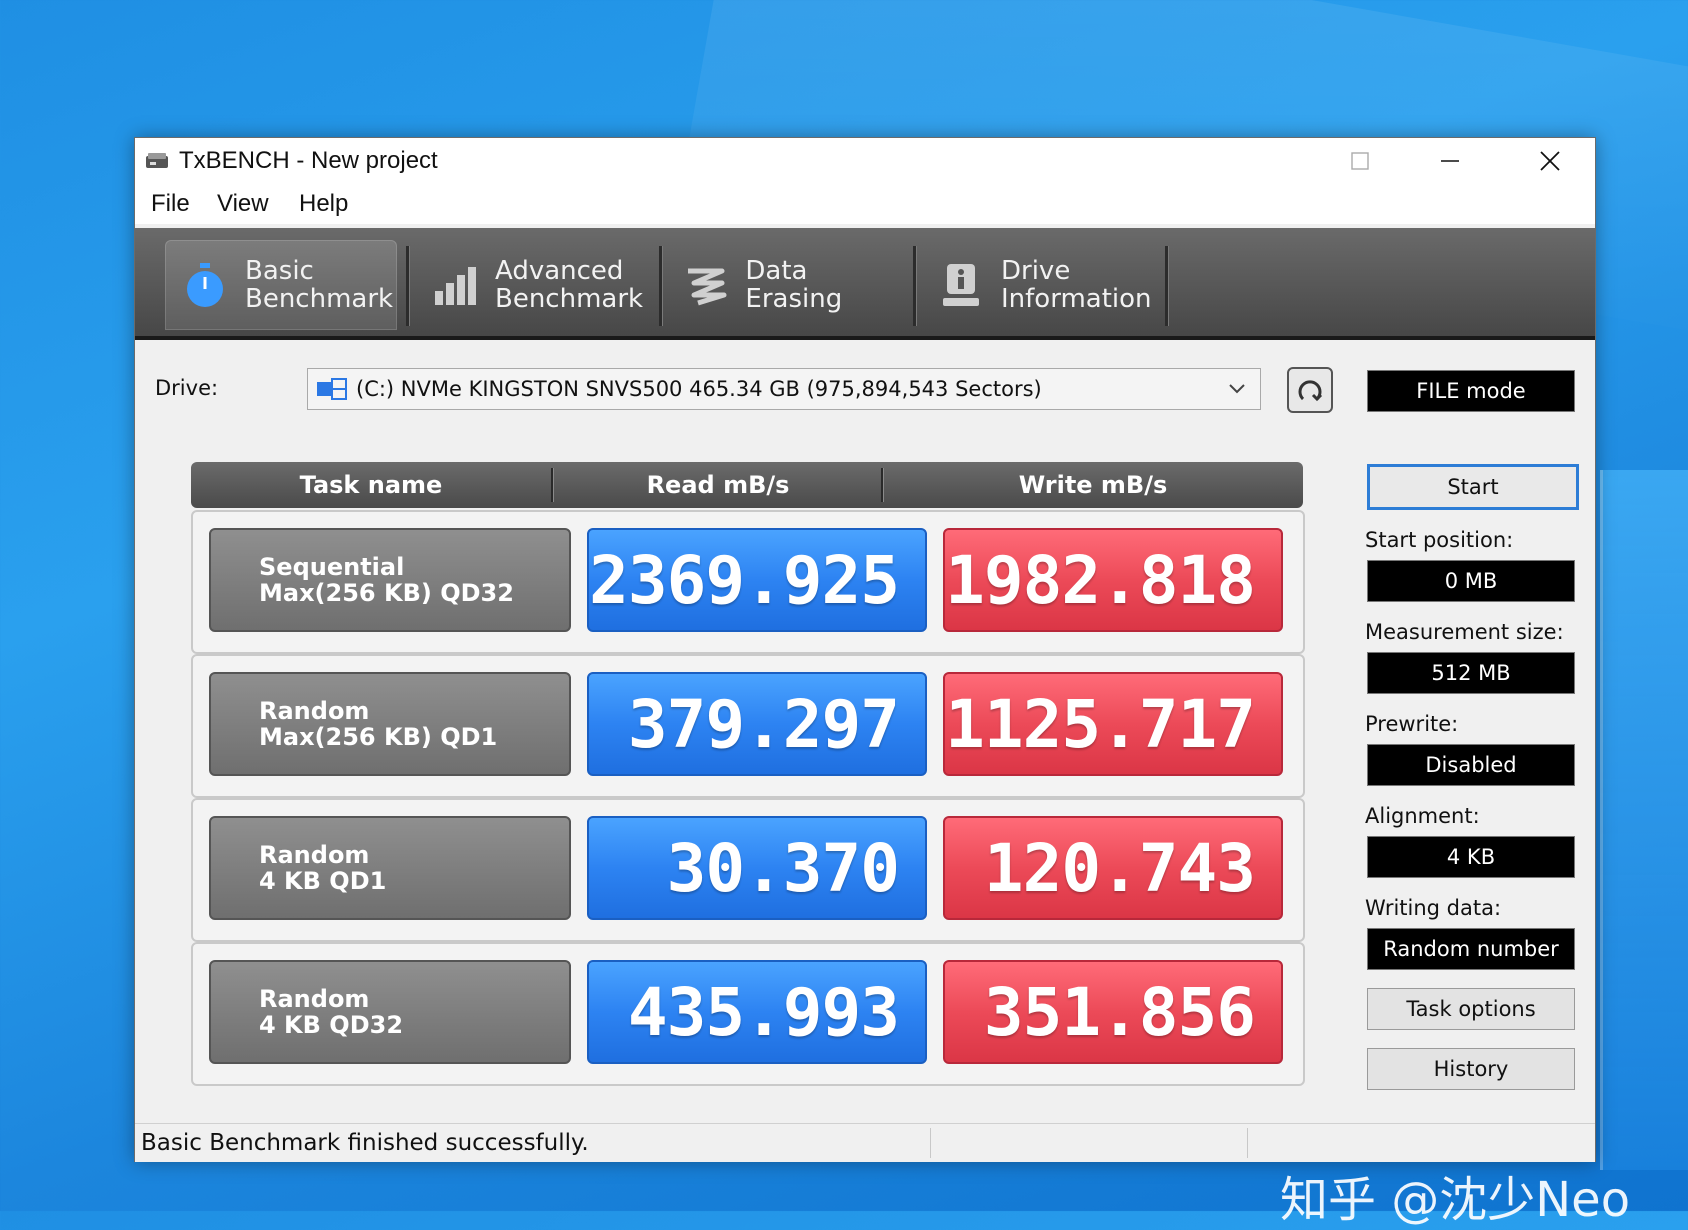 Image resolution: width=1688 pixels, height=1230 pixels. Describe the element at coordinates (1473, 487) in the screenshot. I see `start-button: Start` at that location.